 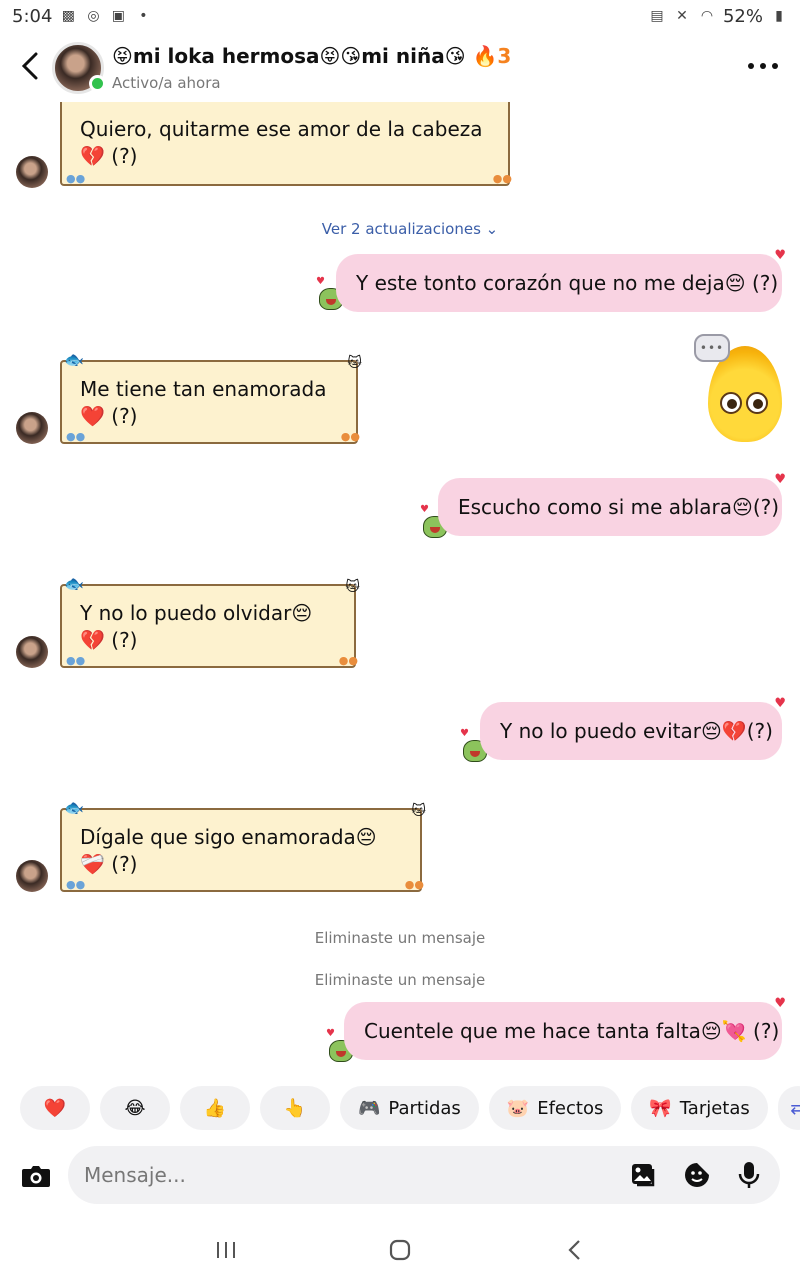 I want to click on fire-icon: 🔥, so click(x=485, y=56).